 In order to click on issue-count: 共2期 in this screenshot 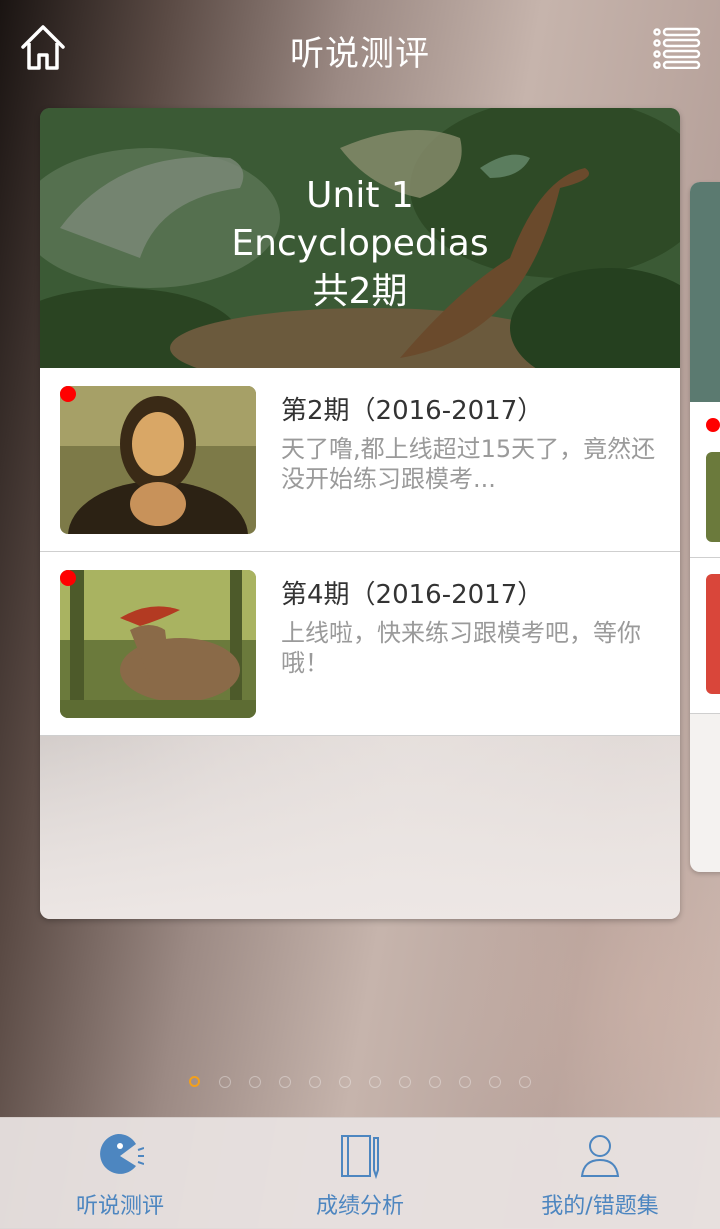, I will do `click(360, 291)`.